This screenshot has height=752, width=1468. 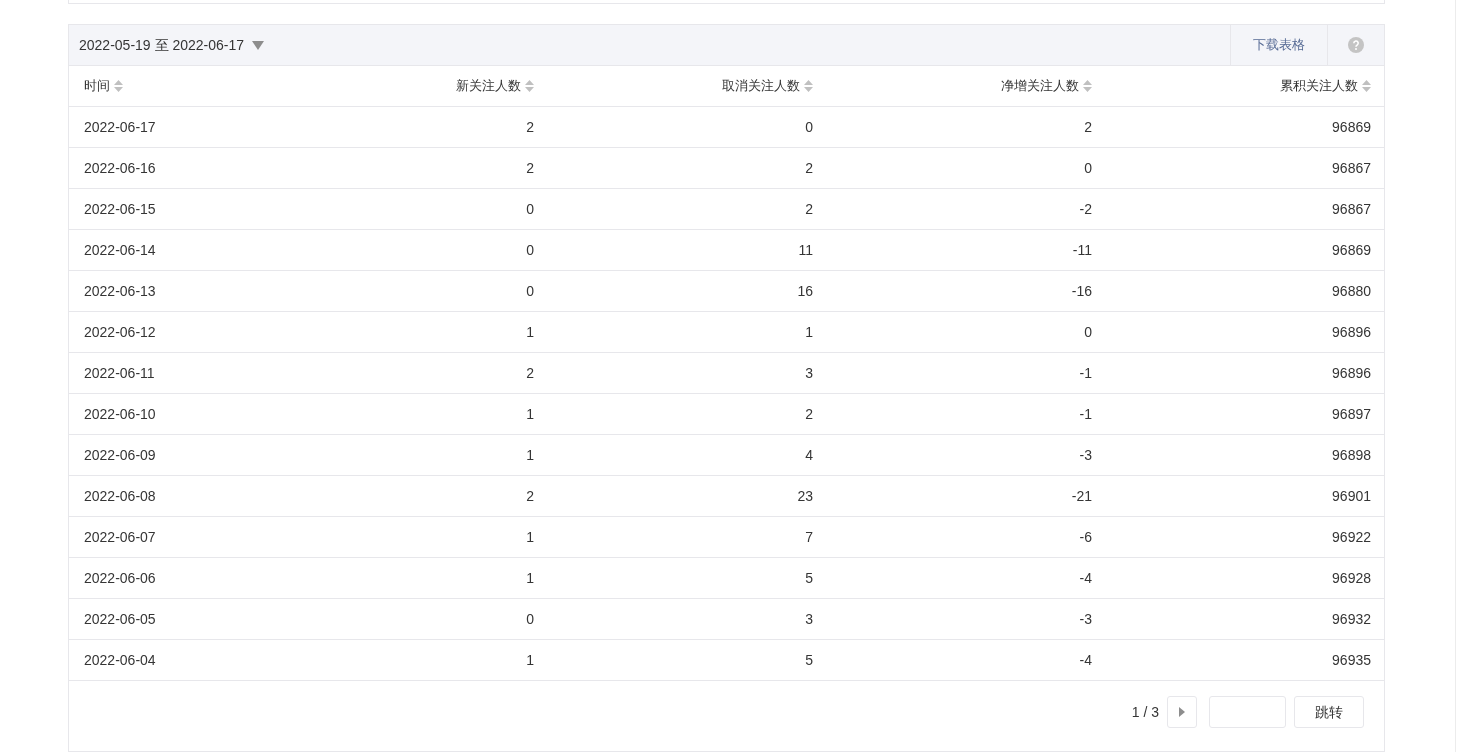 I want to click on table-cell-text: 2022-06-05, so click(x=120, y=619).